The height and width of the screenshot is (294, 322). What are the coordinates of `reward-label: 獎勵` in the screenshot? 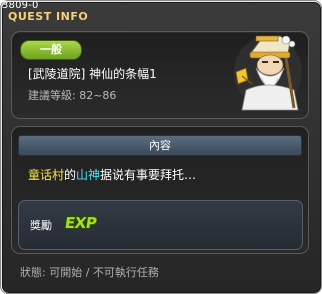 It's located at (41, 225).